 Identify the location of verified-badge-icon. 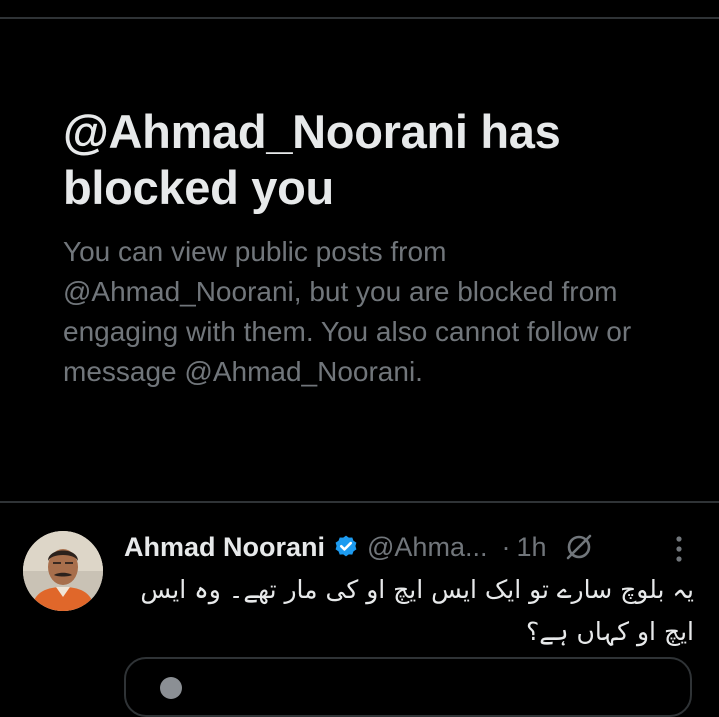
(346, 547).